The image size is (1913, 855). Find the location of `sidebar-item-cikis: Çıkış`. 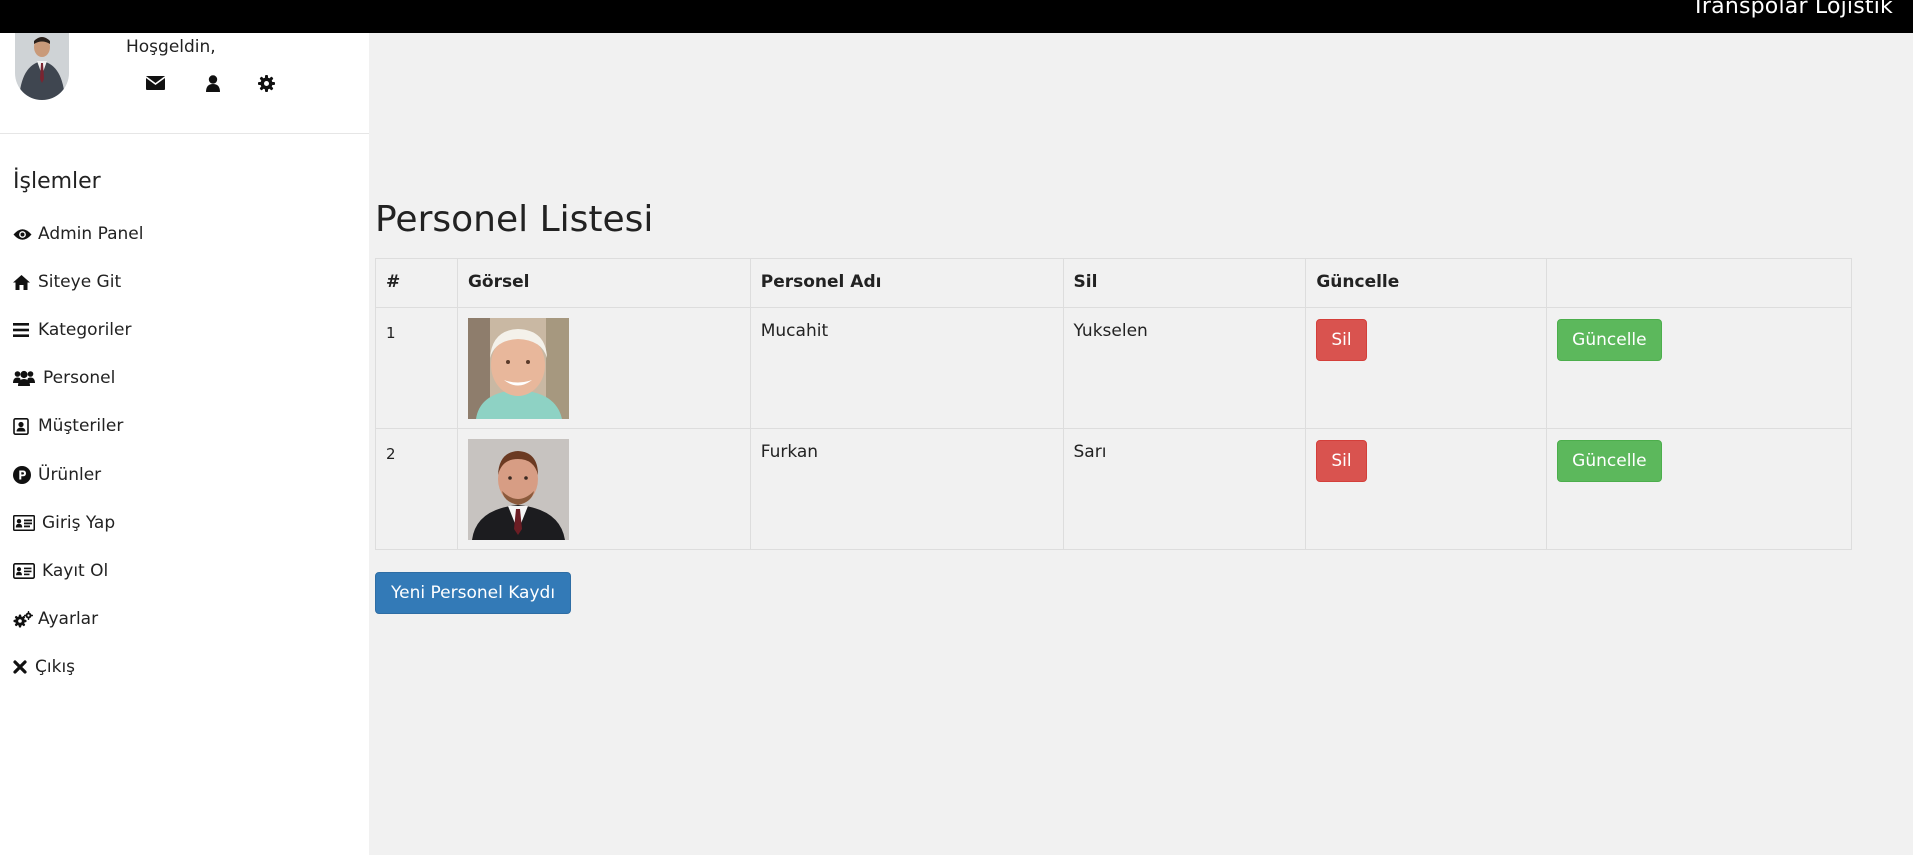

sidebar-item-cikis: Çıkış is located at coordinates (44, 667).